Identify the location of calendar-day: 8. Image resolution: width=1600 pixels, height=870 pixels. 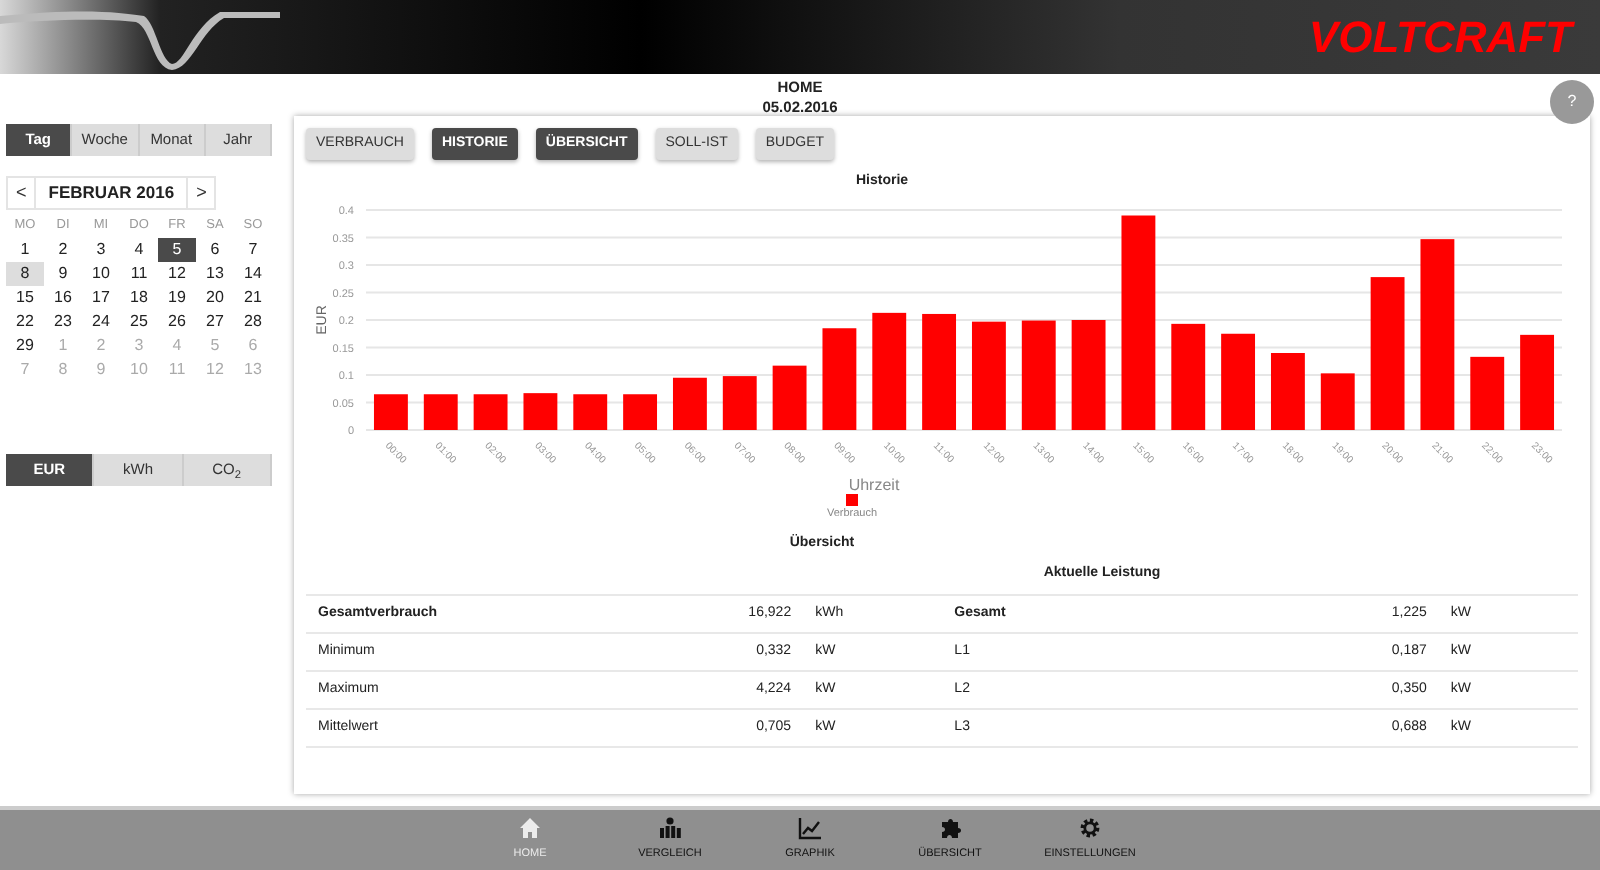
(25, 274).